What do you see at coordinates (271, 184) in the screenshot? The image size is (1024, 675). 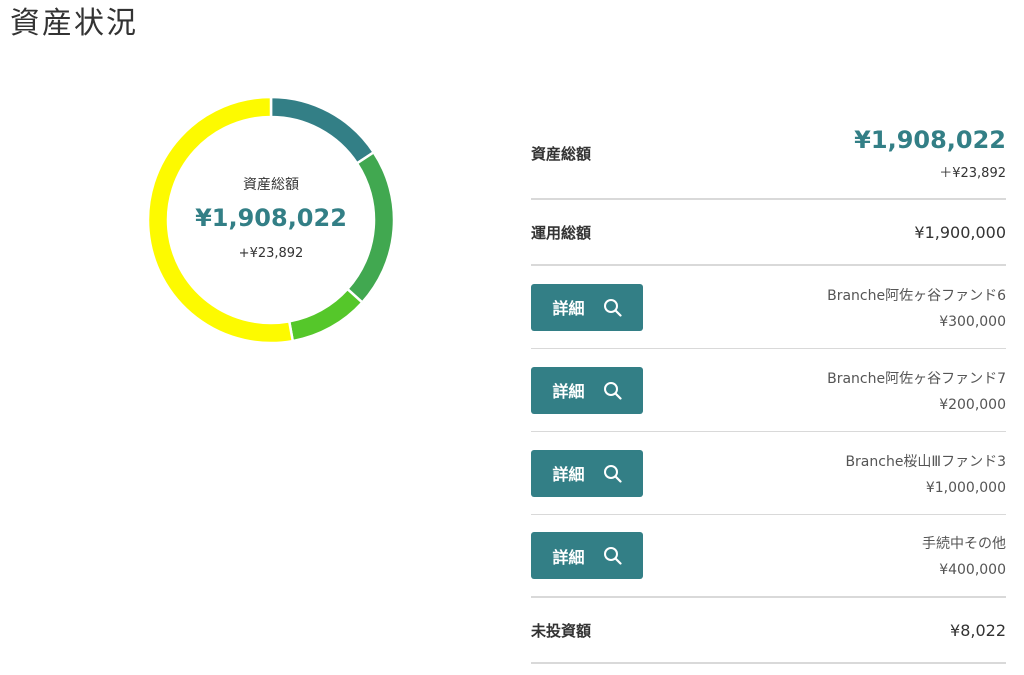 I see `donut-total-label: 資産総額` at bounding box center [271, 184].